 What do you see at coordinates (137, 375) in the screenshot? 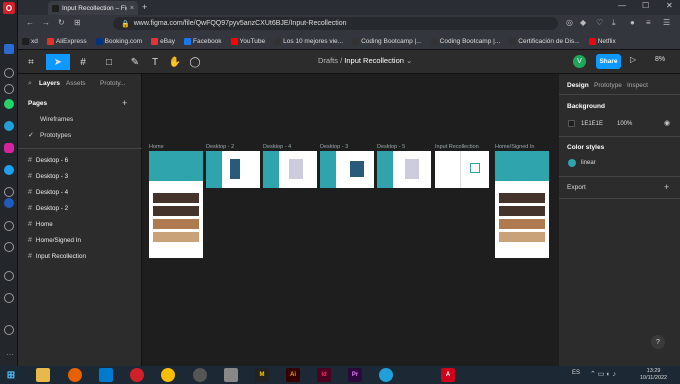
I see `opera-taskbar-icon` at bounding box center [137, 375].